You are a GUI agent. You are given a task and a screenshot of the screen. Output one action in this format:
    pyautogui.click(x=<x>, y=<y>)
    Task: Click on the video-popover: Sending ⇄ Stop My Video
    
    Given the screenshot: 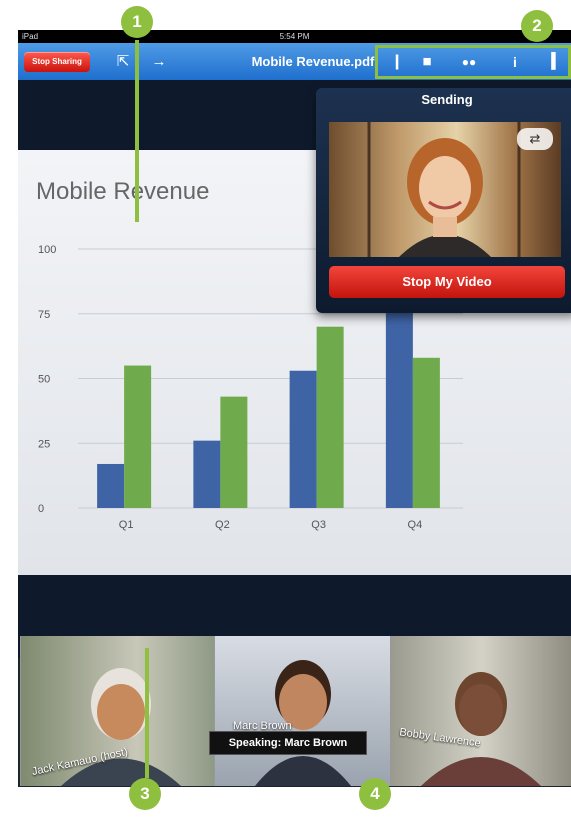 What is the action you would take?
    pyautogui.click(x=443, y=200)
    